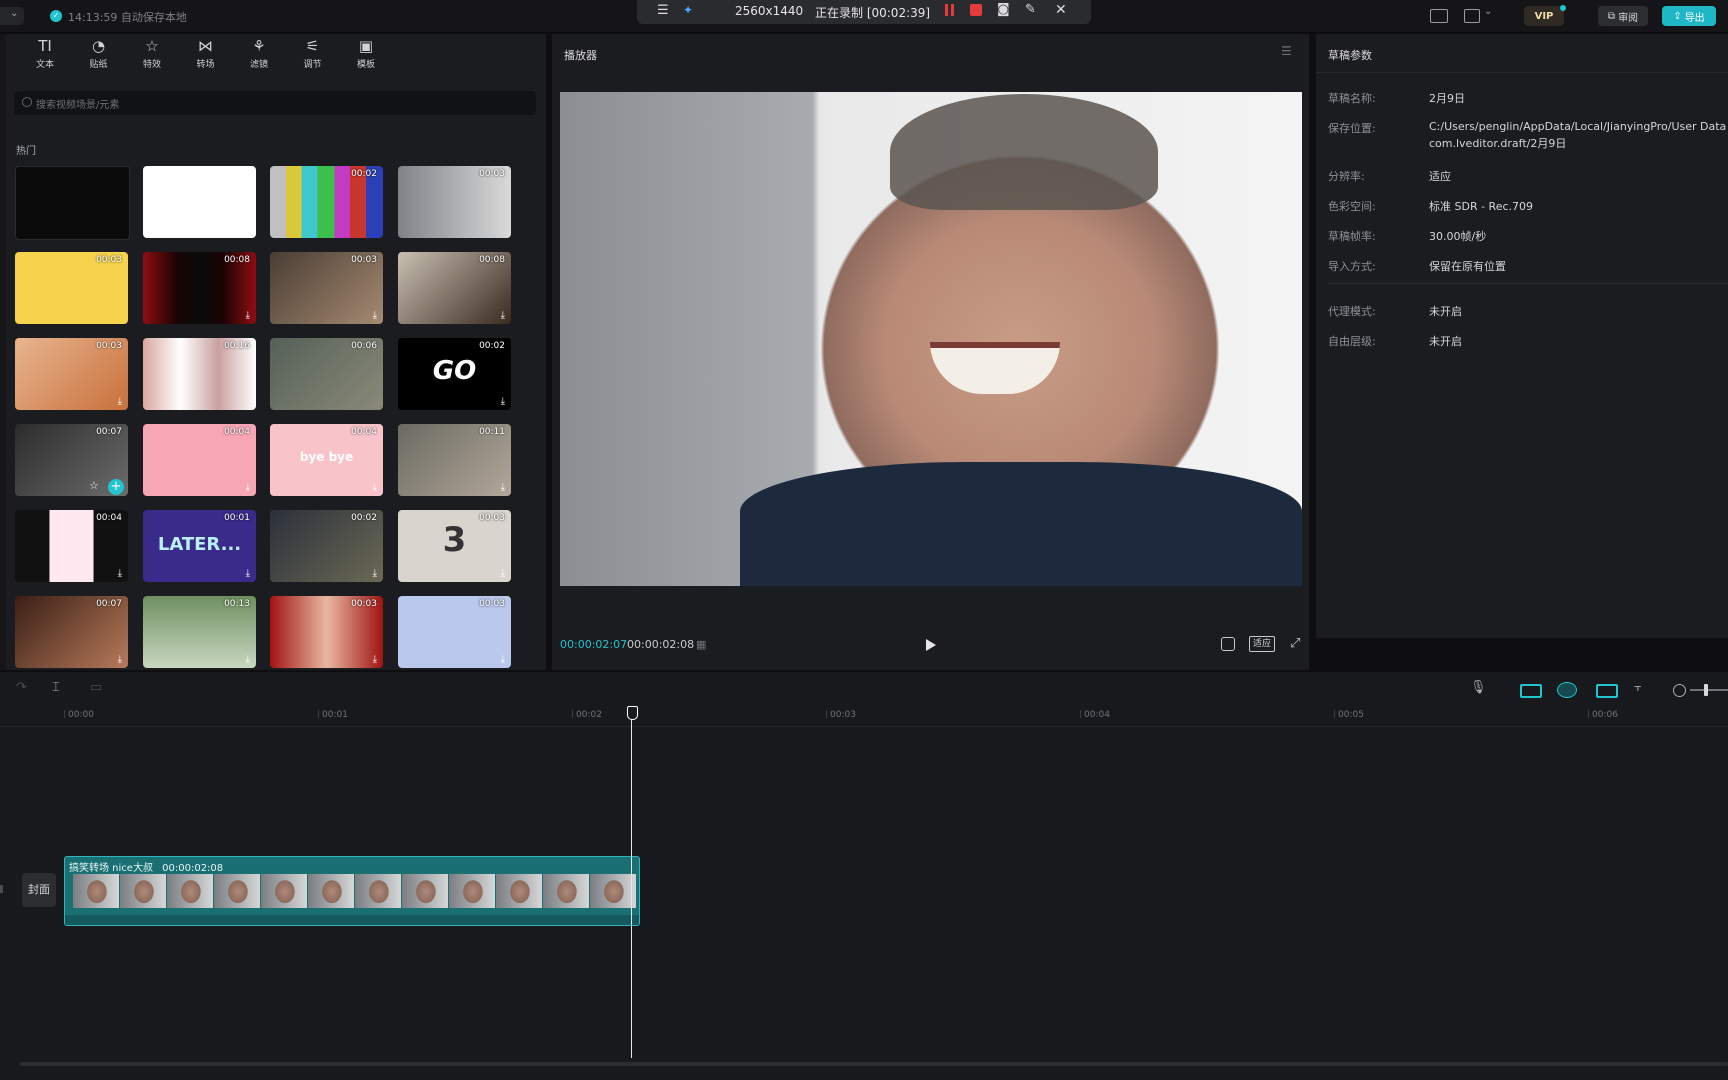 The height and width of the screenshot is (1080, 1728). What do you see at coordinates (199, 632) in the screenshot?
I see `material-thumb: 00:13 ⤓` at bounding box center [199, 632].